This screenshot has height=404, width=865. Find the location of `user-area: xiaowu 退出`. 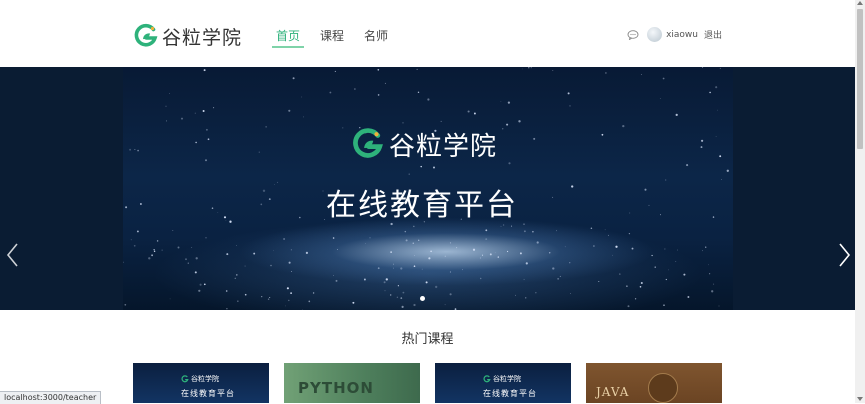

user-area: xiaowu 退出 is located at coordinates (674, 34).